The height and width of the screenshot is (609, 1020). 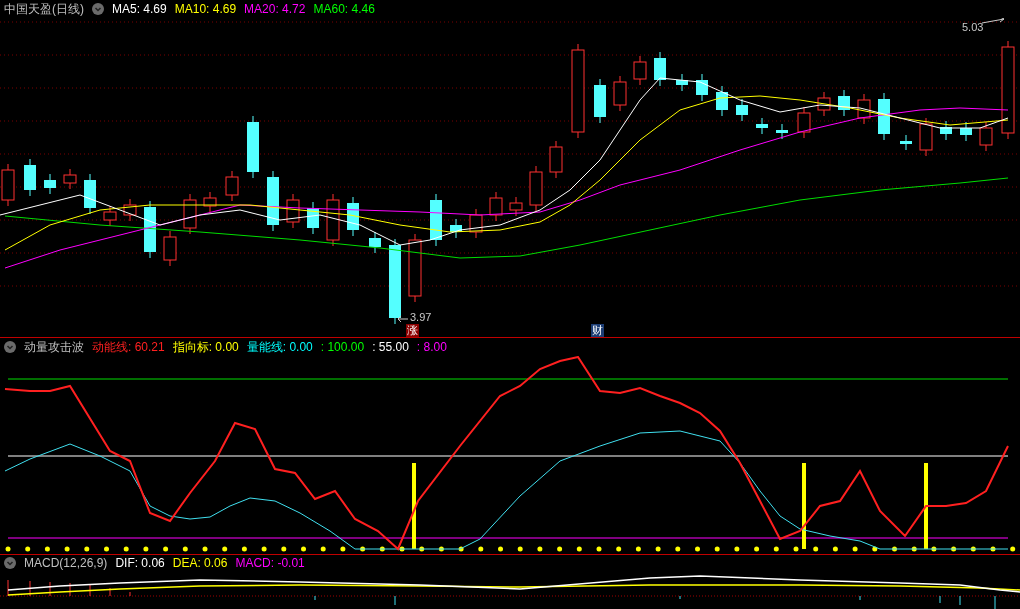 What do you see at coordinates (200, 563) in the screenshot?
I see `indicator-value: DEA: 0.06` at bounding box center [200, 563].